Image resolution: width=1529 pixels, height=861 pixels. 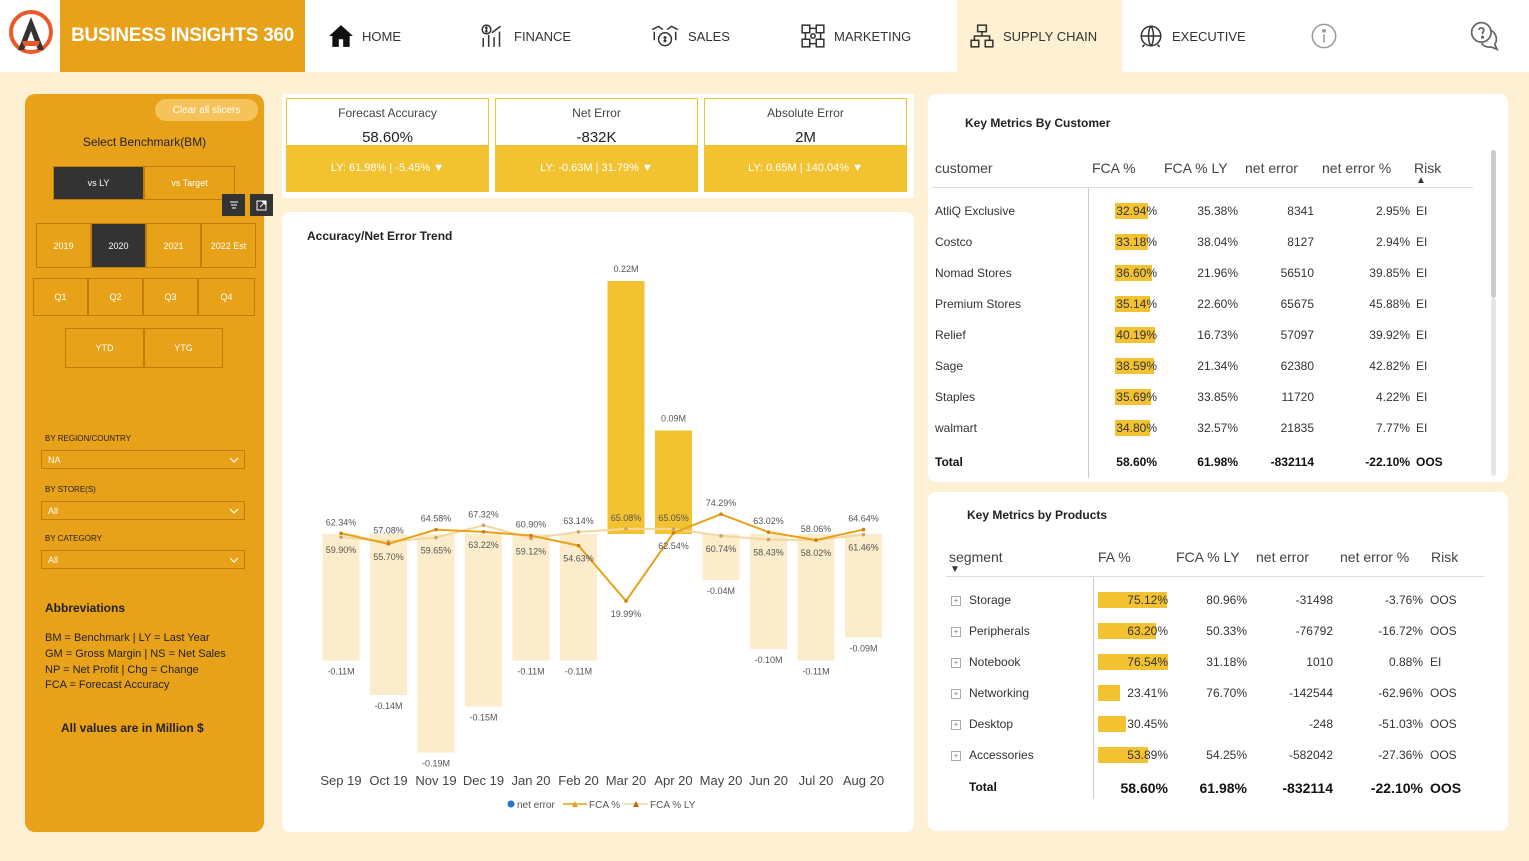 What do you see at coordinates (1114, 168) in the screenshot?
I see `column-header: FCA %` at bounding box center [1114, 168].